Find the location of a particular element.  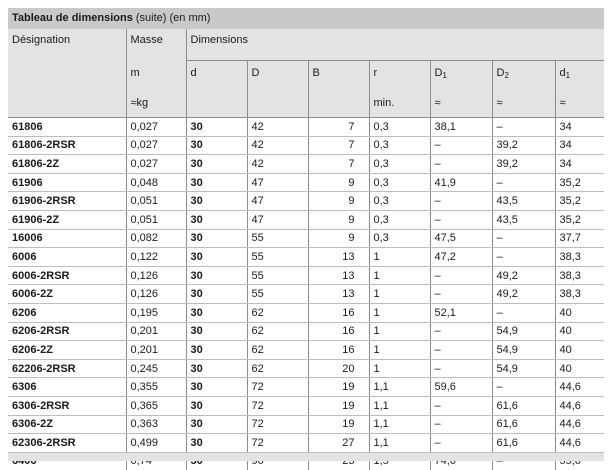

table-cell: 41,9 is located at coordinates (461, 182).